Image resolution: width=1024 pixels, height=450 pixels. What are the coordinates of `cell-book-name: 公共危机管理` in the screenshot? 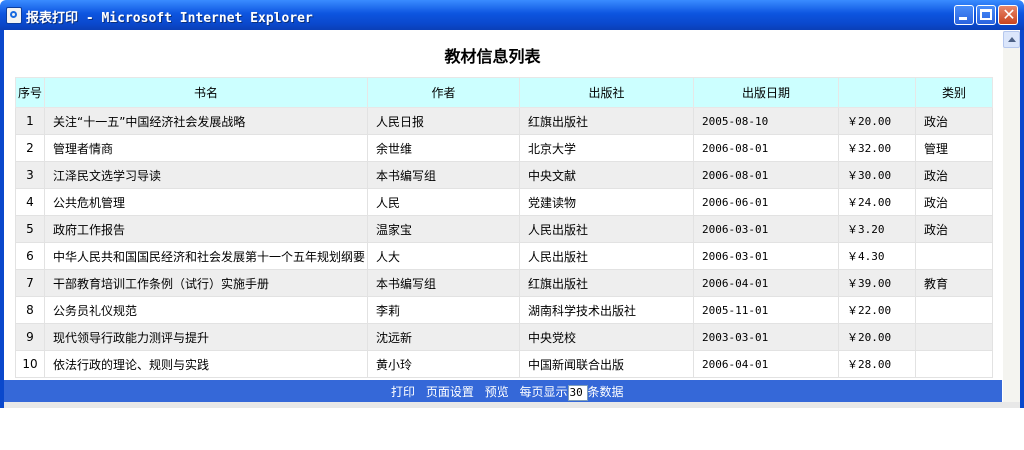 It's located at (206, 202).